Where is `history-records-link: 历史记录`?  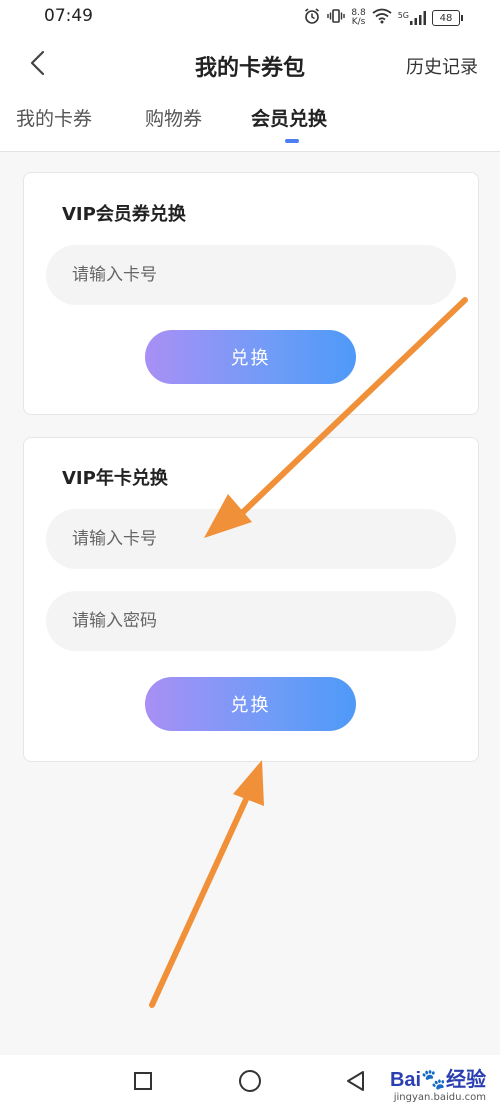 history-records-link: 历史记录 is located at coordinates (442, 66).